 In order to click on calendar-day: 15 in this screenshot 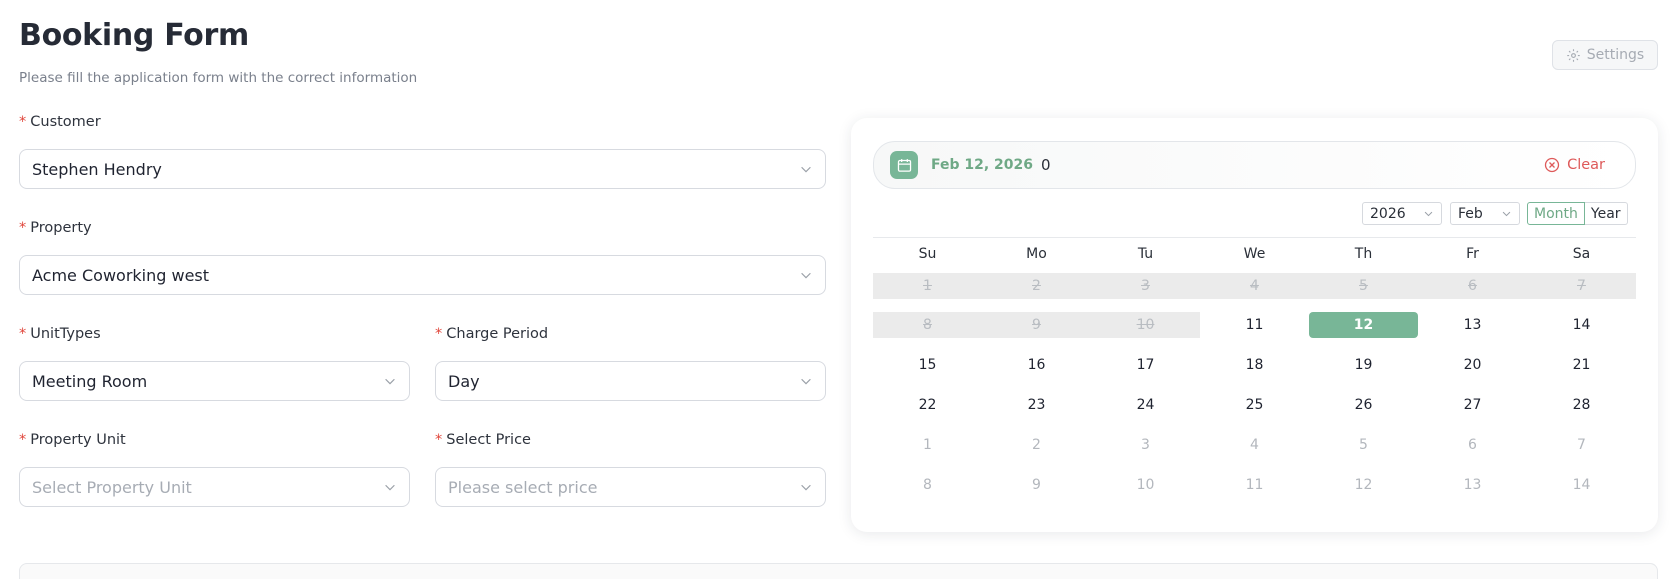, I will do `click(927, 365)`.